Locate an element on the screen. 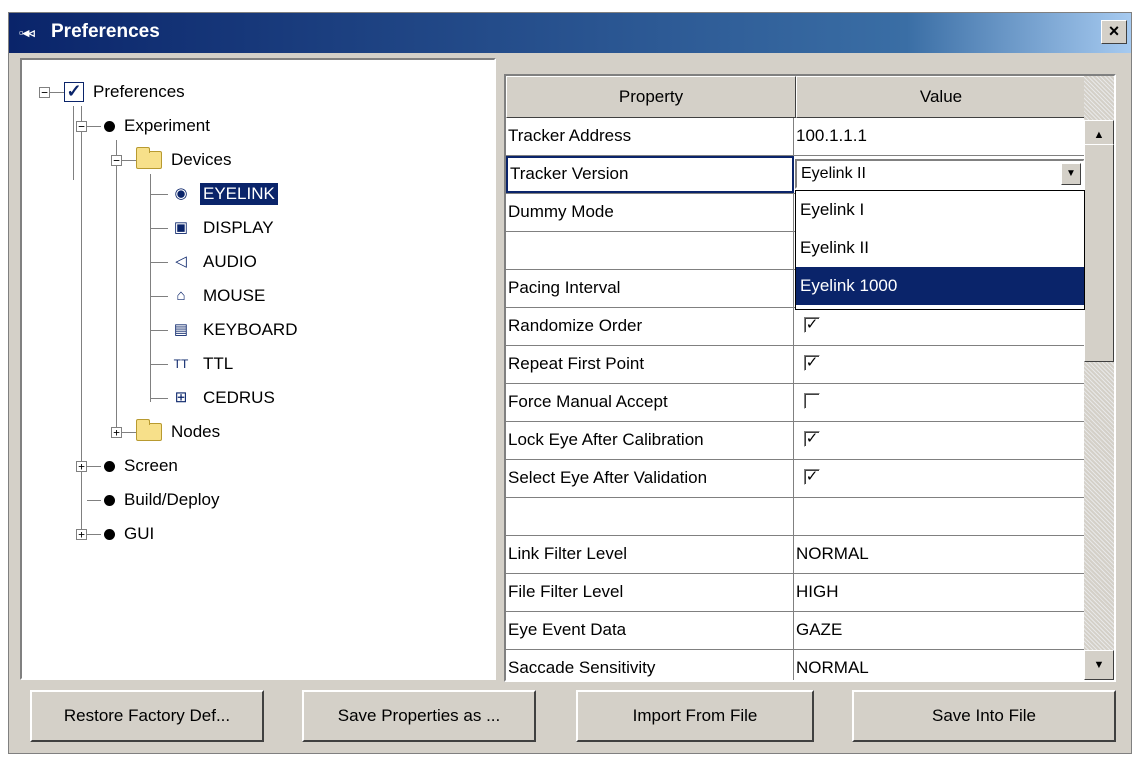 The image size is (1138, 761). table-row: Force Manual Accept is located at coordinates (796, 403).